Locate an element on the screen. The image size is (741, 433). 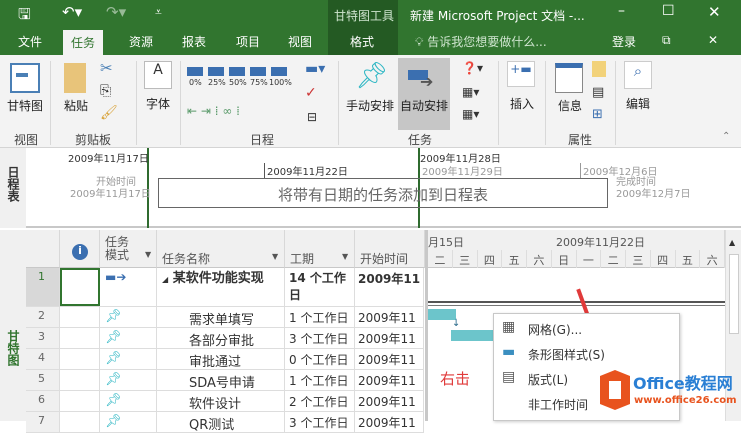
percent-75-button: 75% is located at coordinates (259, 82).